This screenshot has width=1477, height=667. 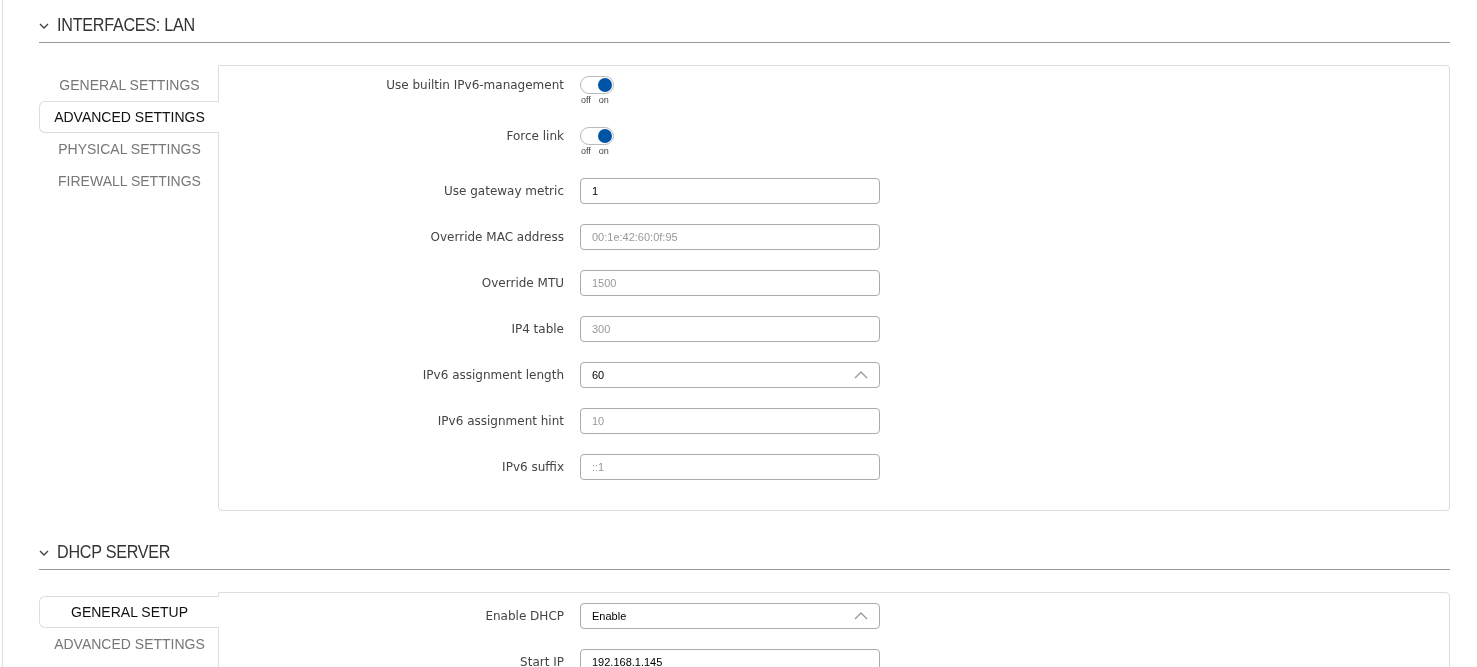 What do you see at coordinates (522, 283) in the screenshot?
I see `field-label: Override MTU` at bounding box center [522, 283].